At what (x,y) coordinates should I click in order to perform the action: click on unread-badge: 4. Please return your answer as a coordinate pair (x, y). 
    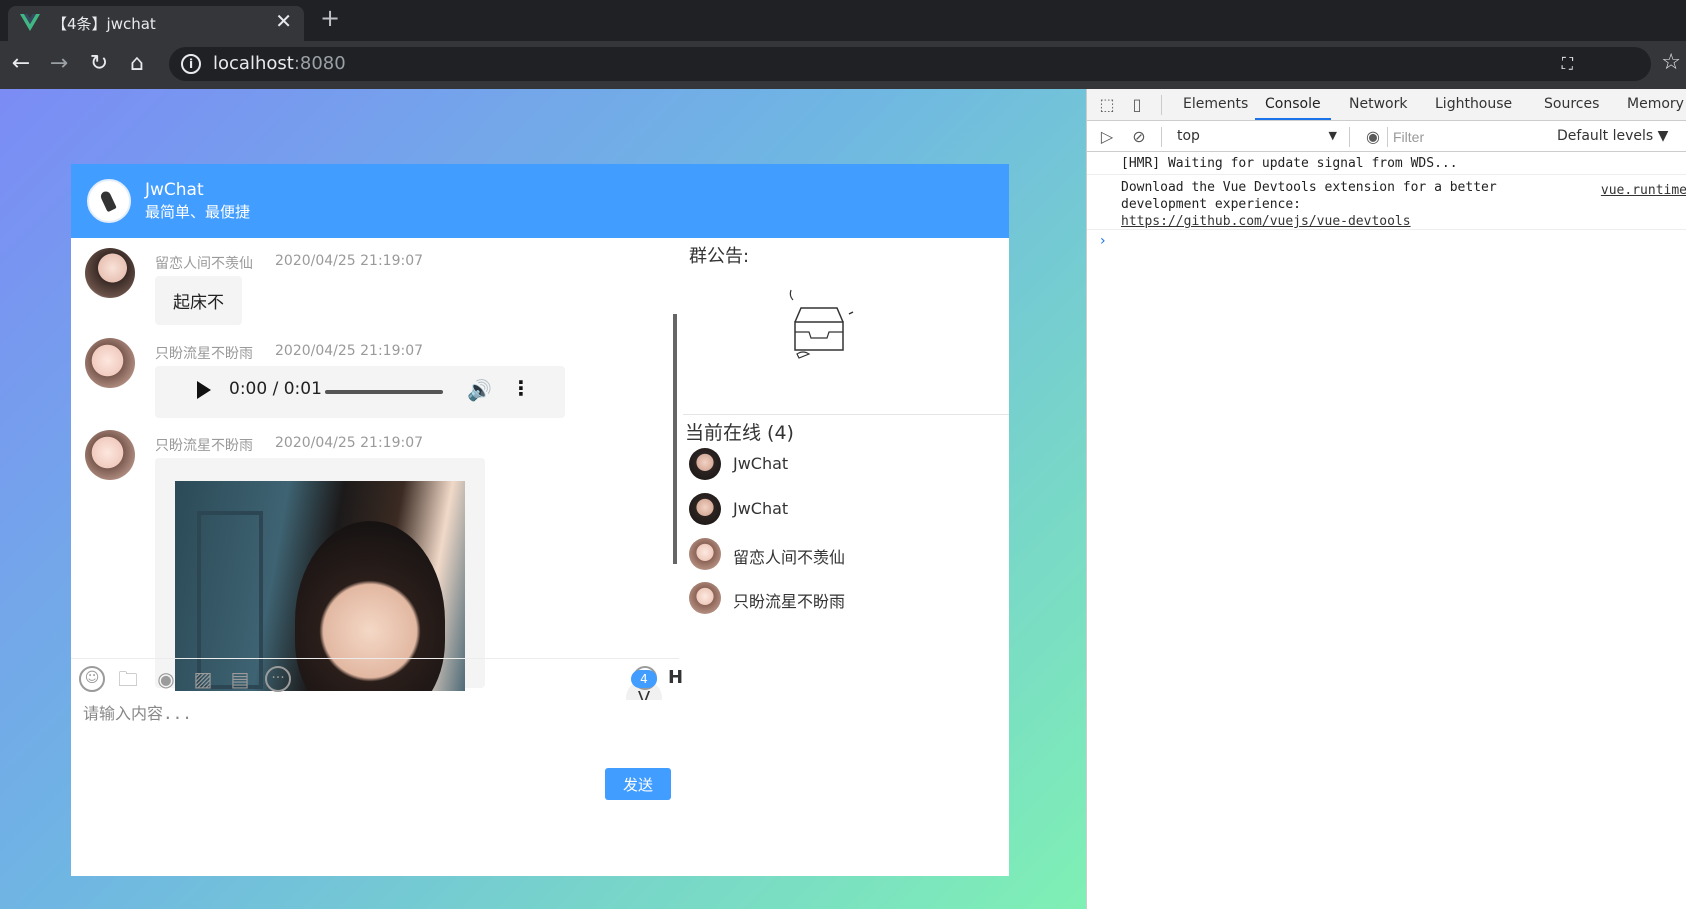
    Looking at the image, I should click on (644, 679).